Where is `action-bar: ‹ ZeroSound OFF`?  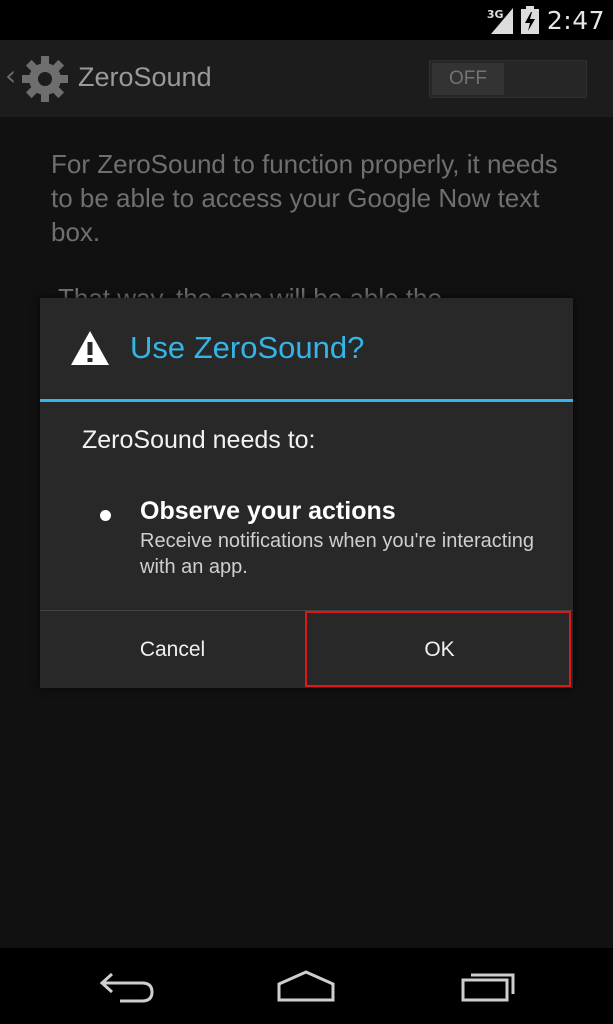 action-bar: ‹ ZeroSound OFF is located at coordinates (306, 78).